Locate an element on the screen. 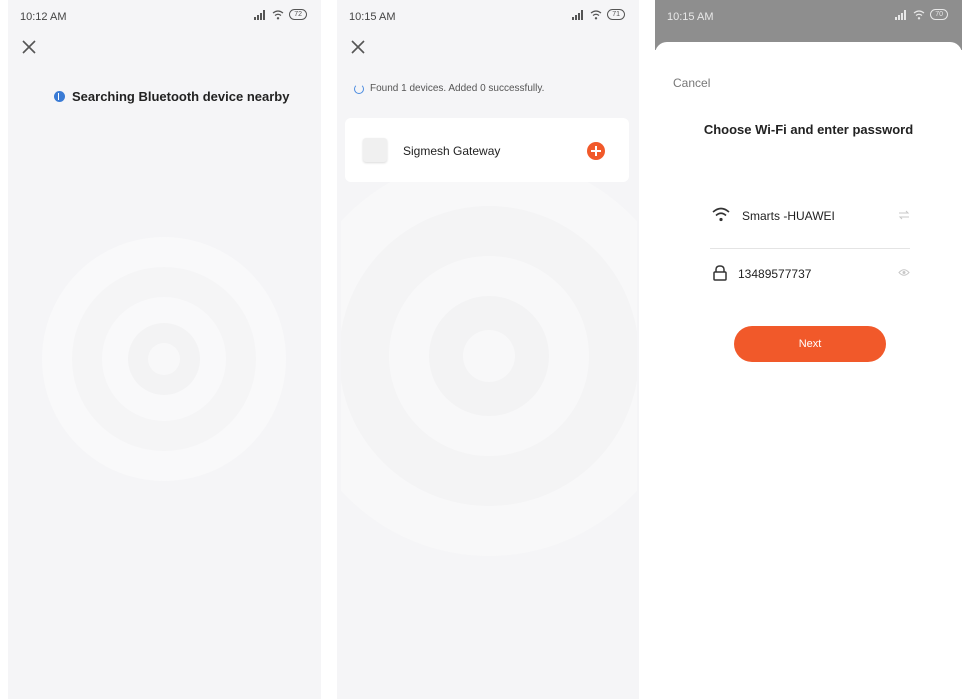 The image size is (962, 699). search-status-text: Searching Bluetooth device nearby is located at coordinates (181, 96).